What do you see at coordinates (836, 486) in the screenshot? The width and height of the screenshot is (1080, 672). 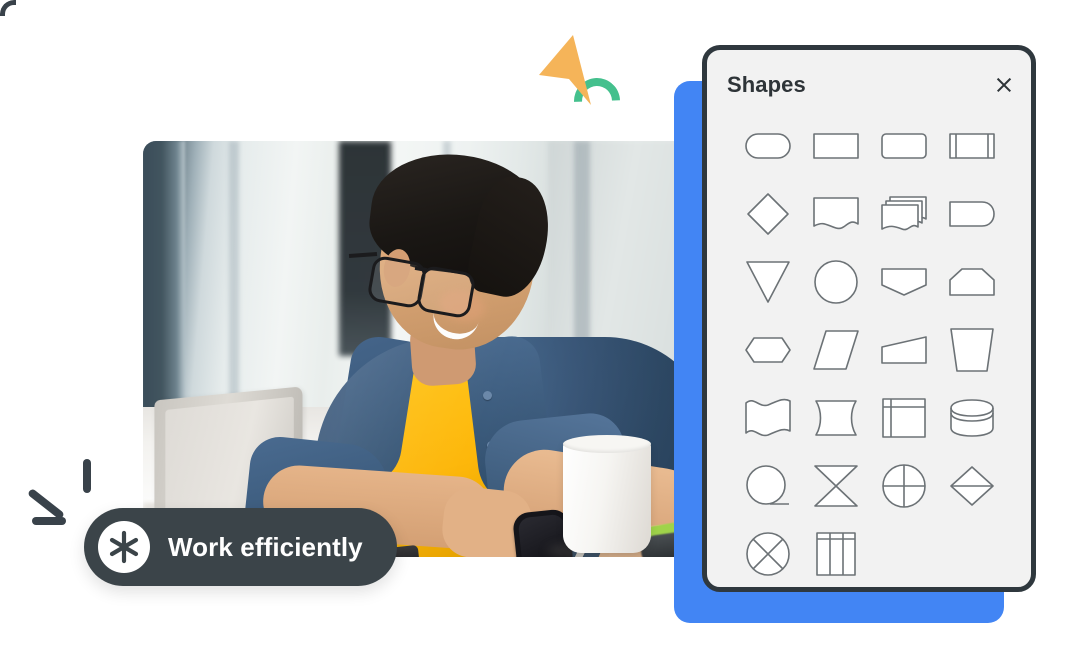 I see `shape-item-hourglass` at bounding box center [836, 486].